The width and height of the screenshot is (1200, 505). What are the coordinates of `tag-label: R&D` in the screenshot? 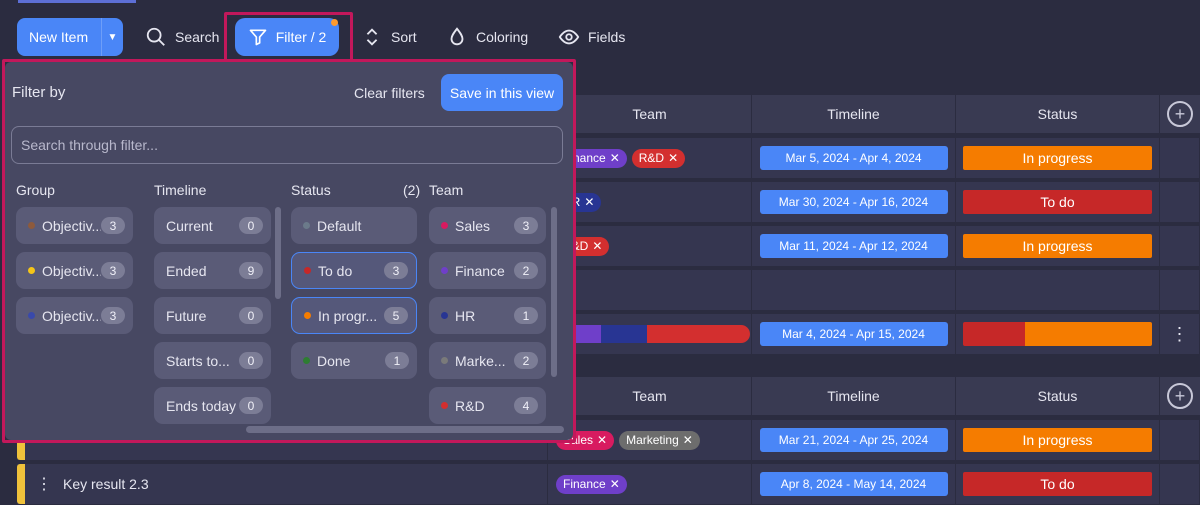 It's located at (651, 158).